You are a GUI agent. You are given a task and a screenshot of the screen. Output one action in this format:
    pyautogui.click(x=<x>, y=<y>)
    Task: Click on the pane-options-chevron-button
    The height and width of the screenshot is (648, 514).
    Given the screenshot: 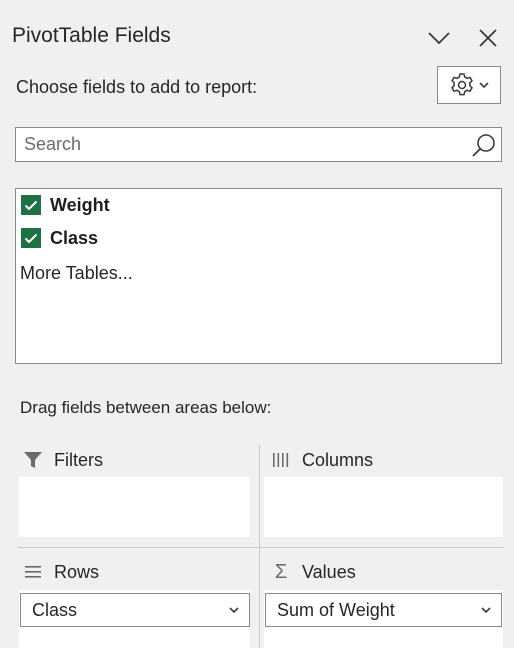 What is the action you would take?
    pyautogui.click(x=439, y=38)
    